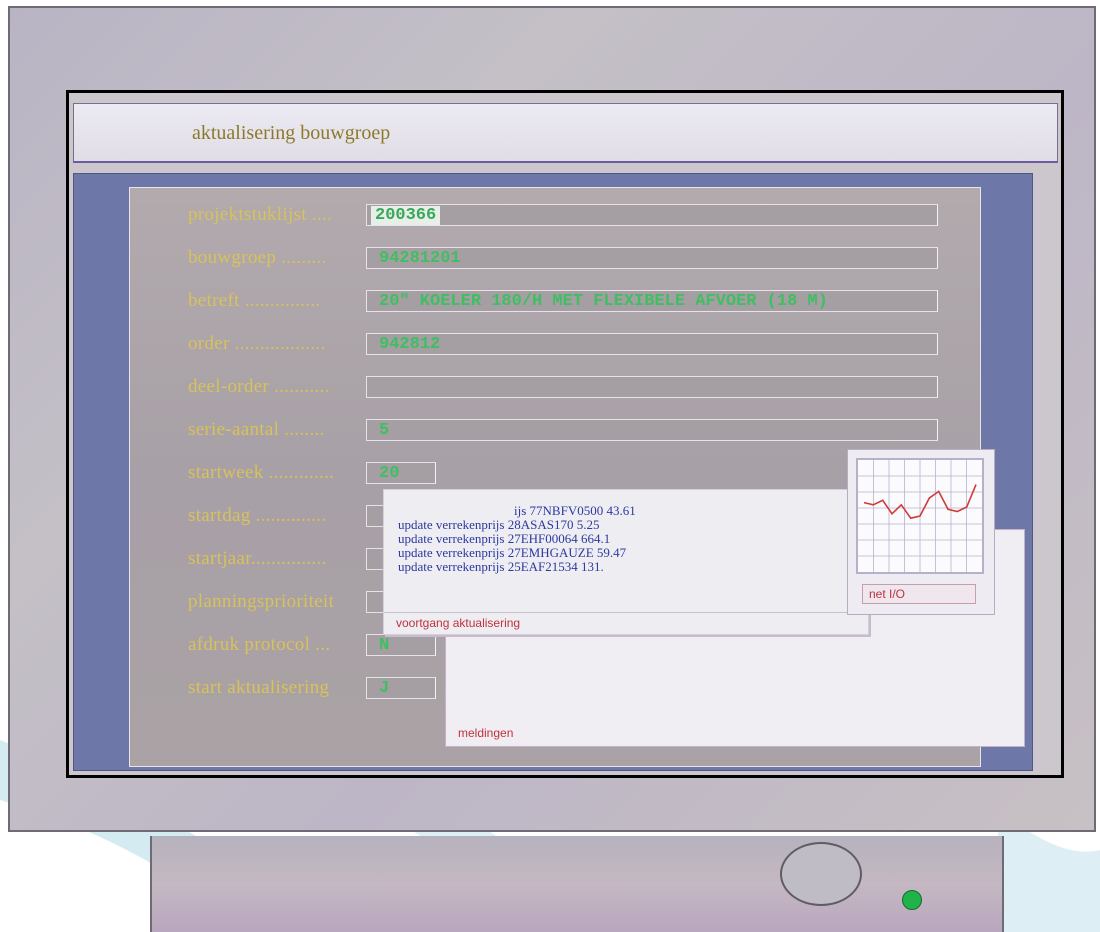 This screenshot has width=1100, height=932. Describe the element at coordinates (499, 524) in the screenshot. I see `progress-log-line: update verrekenprijs 28ASAS170 5.25` at that location.